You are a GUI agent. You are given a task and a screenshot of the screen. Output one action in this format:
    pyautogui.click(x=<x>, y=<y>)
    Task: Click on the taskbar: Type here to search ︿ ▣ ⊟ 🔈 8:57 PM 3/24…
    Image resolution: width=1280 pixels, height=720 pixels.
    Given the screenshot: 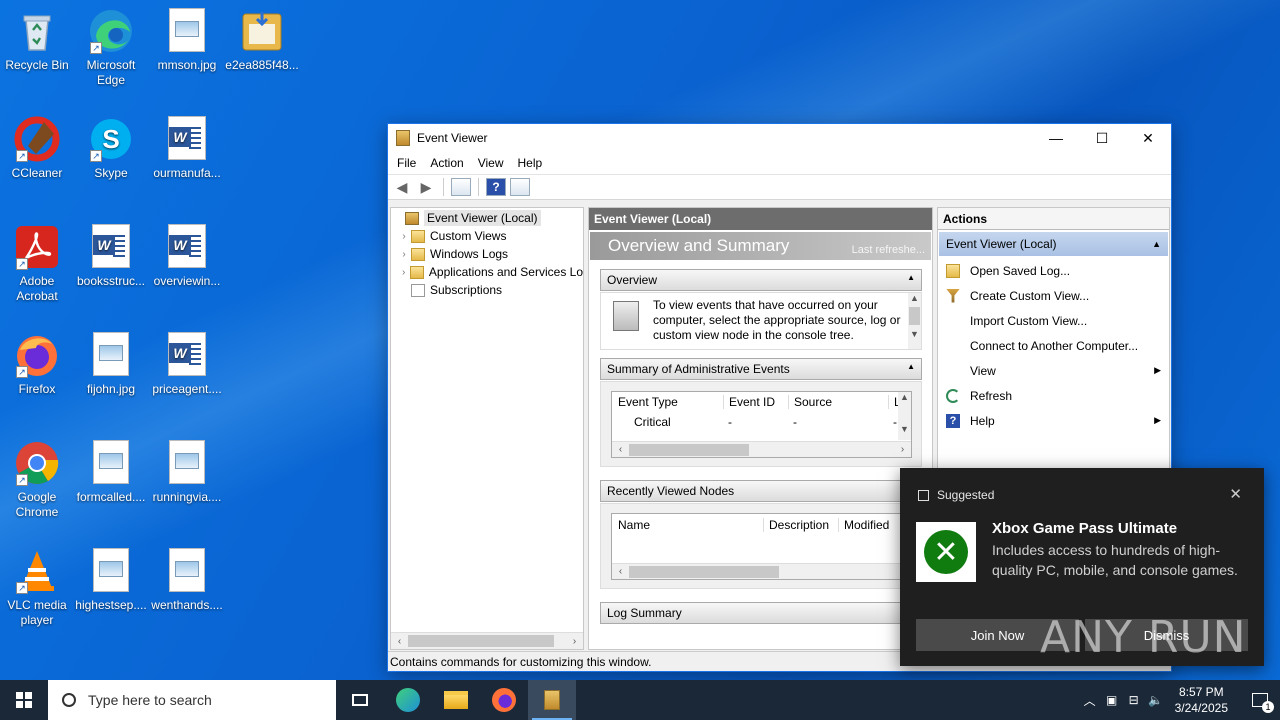 What is the action you would take?
    pyautogui.click(x=640, y=700)
    